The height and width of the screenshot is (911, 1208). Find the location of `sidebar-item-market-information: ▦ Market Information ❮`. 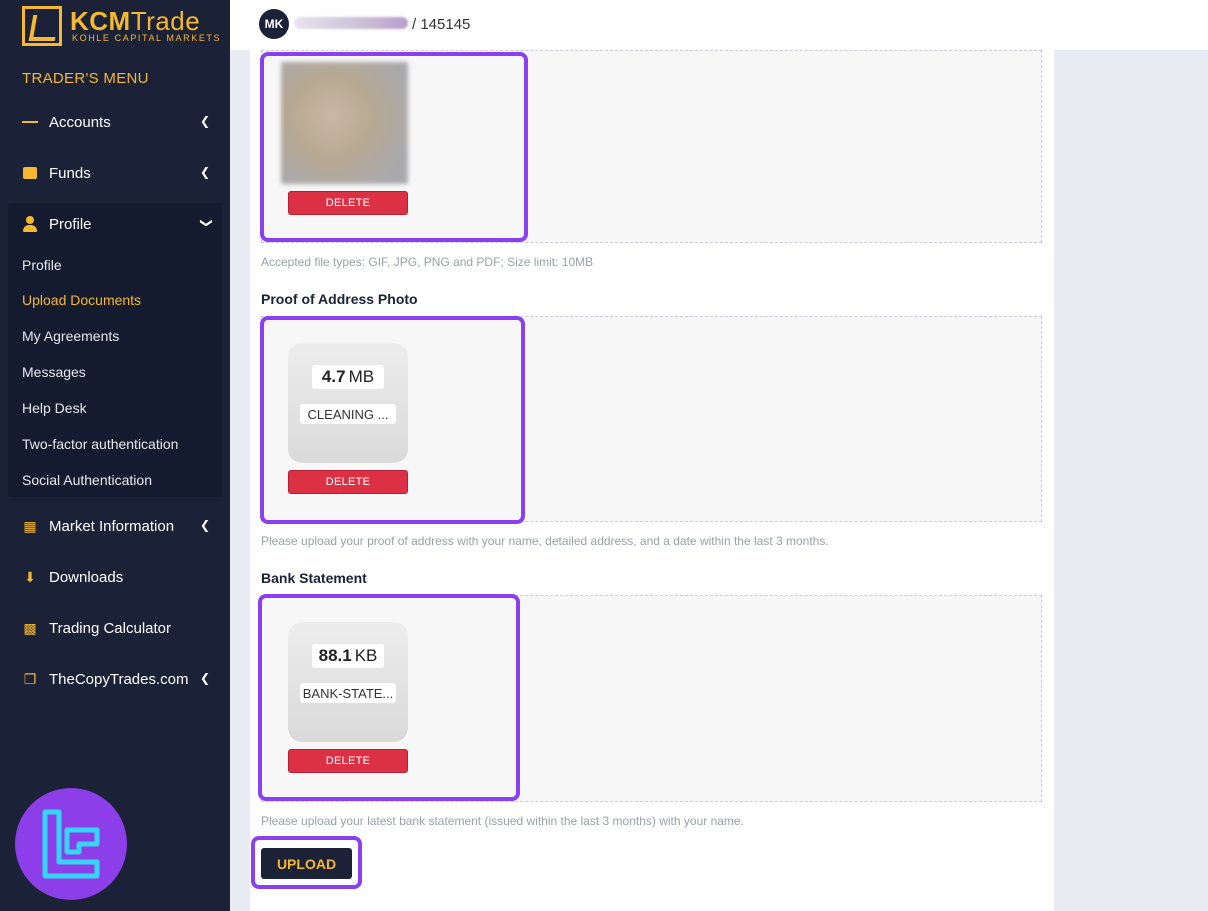

sidebar-item-market-information: ▦ Market Information ❮ is located at coordinates (115, 526).